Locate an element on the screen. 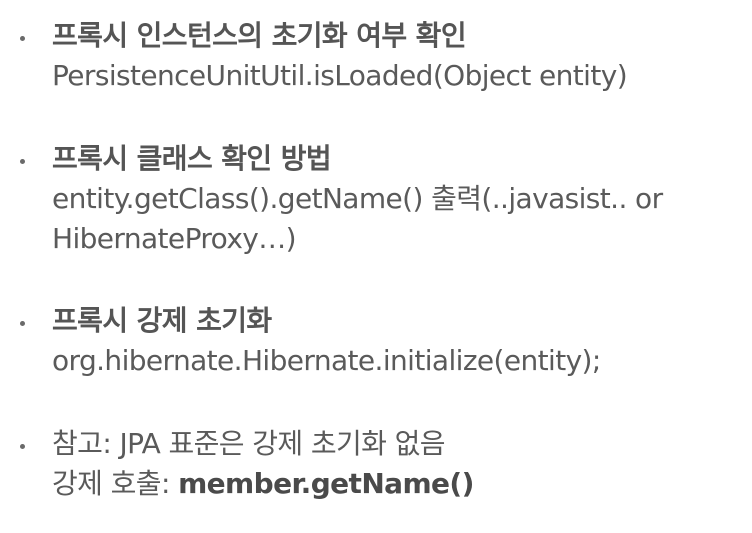 This screenshot has width=752, height=533. bullet-heading: 프록시 인스턴스의 초기화 여부 확인 is located at coordinates (259, 35).